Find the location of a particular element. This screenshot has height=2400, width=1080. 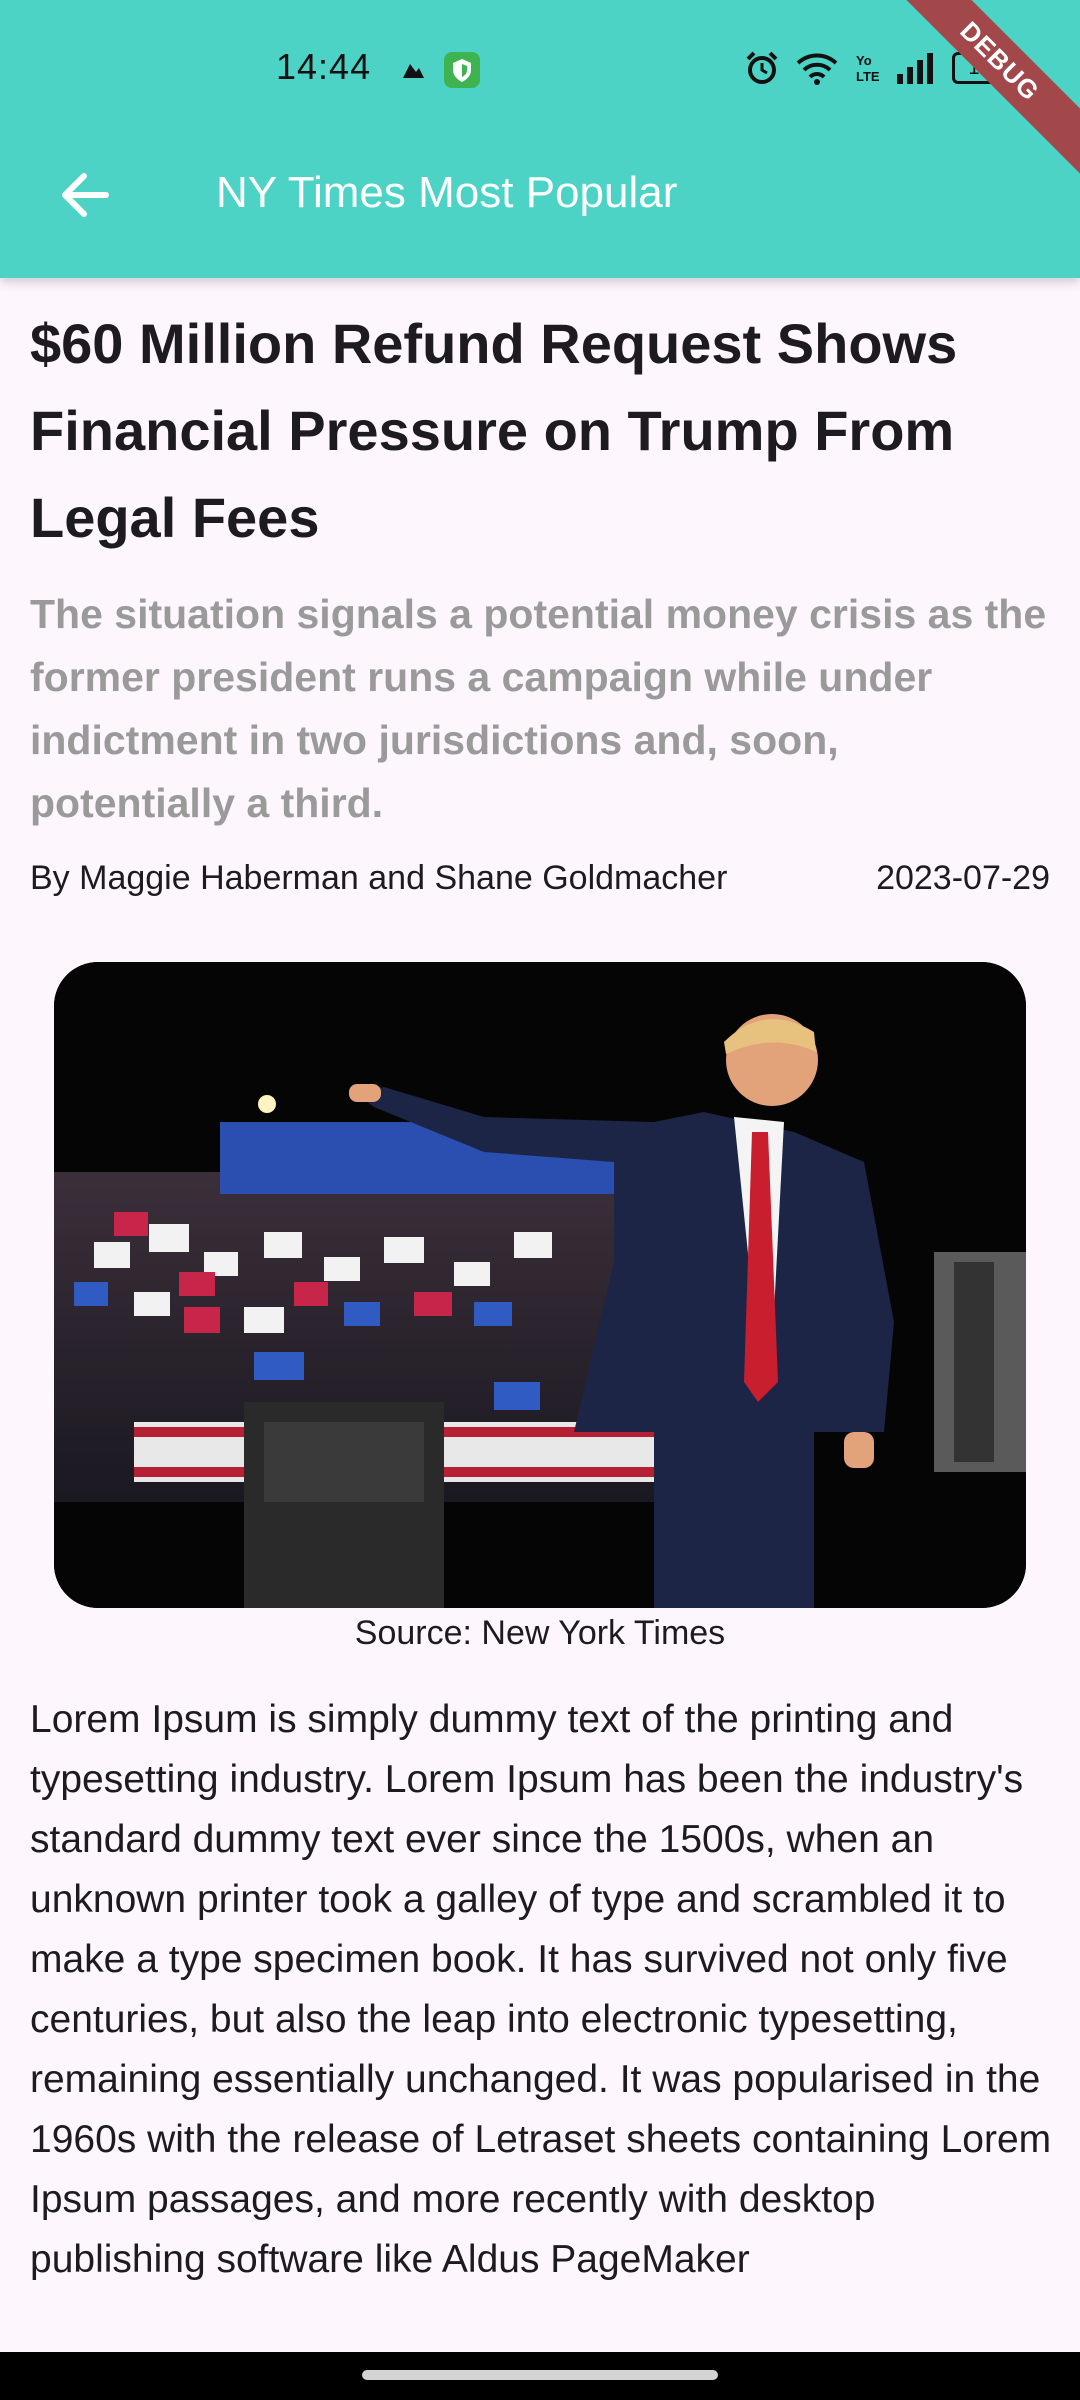

app-bar-title: NY Times Most Popular is located at coordinates (447, 192).